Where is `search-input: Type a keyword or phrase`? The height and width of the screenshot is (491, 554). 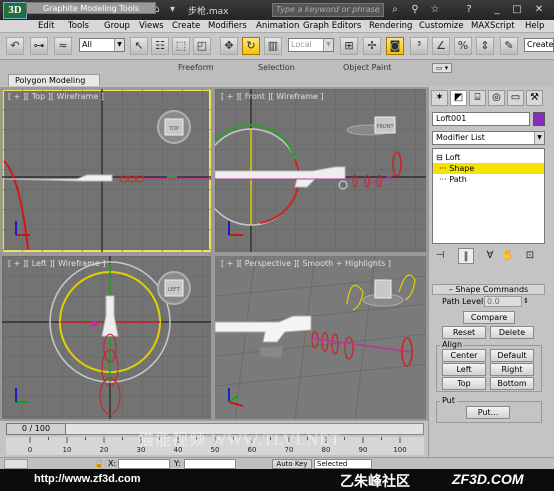 search-input: Type a keyword or phrase is located at coordinates (328, 10).